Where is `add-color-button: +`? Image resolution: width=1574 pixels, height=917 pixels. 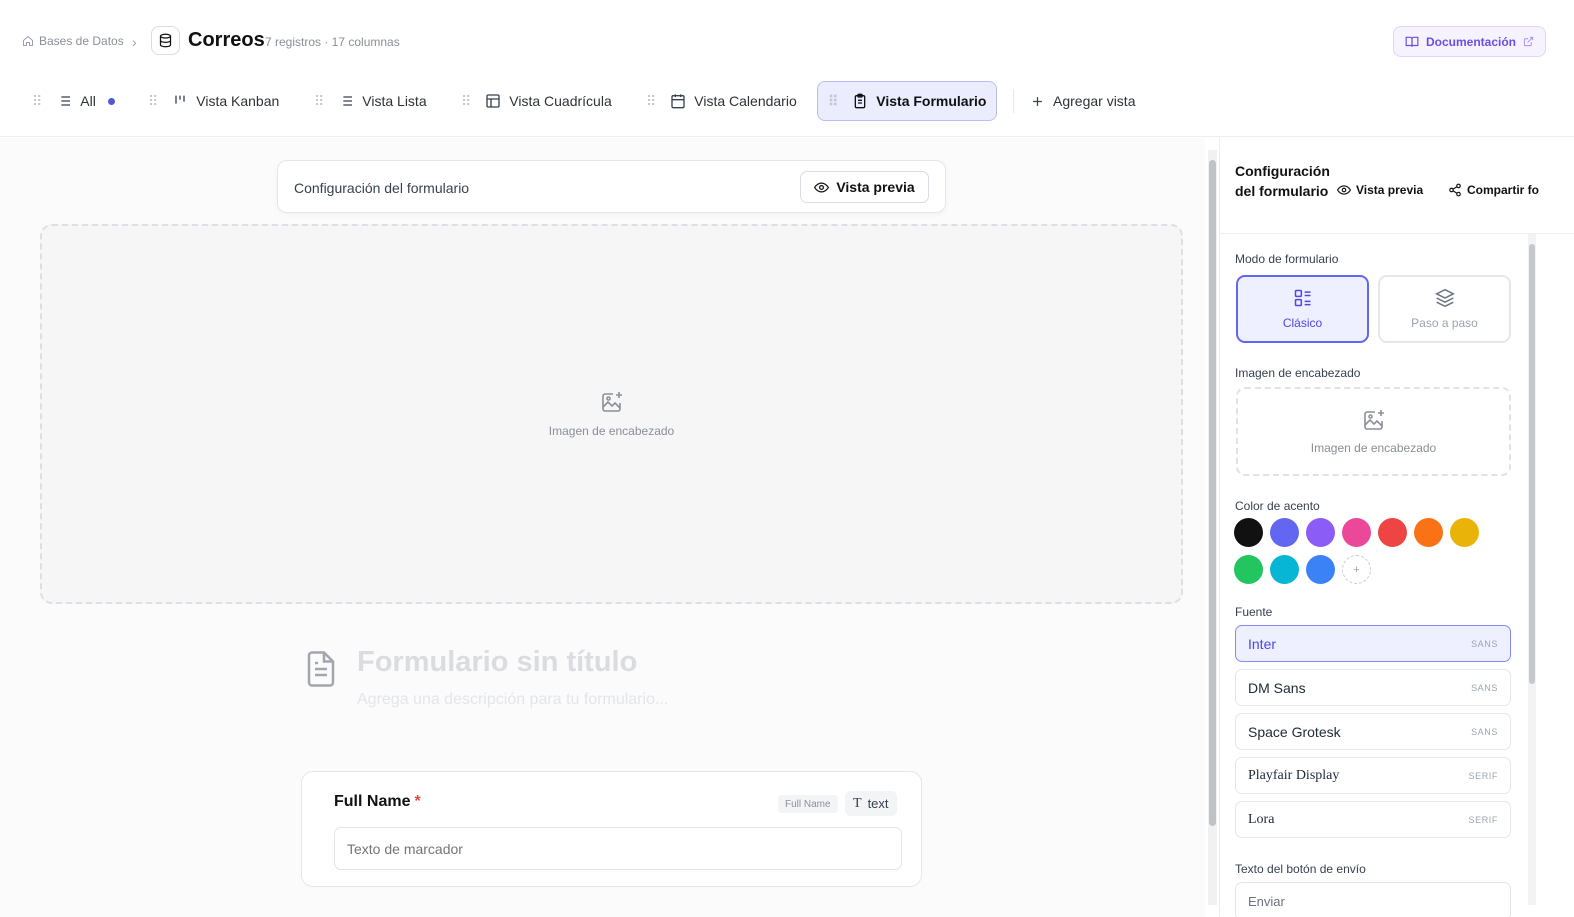 add-color-button: + is located at coordinates (1356, 569).